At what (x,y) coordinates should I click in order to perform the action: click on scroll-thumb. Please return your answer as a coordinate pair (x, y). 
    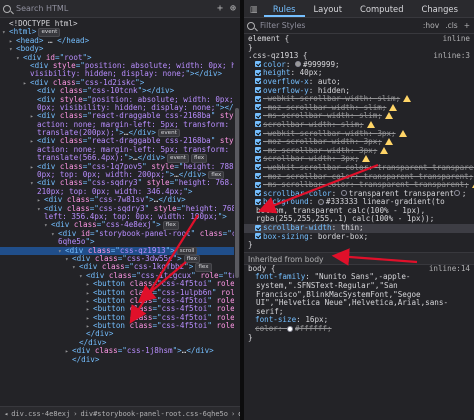
    Looking at the image, I should click on (237, 193).